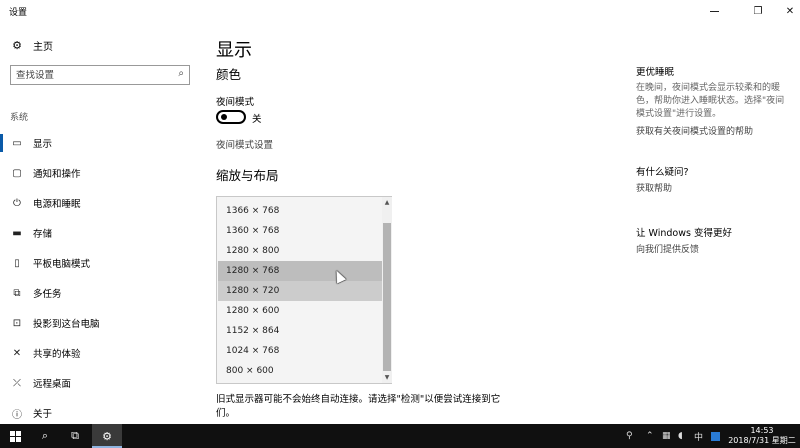  What do you see at coordinates (650, 436) in the screenshot?
I see `chevron-up-icon: ⌃` at bounding box center [650, 436].